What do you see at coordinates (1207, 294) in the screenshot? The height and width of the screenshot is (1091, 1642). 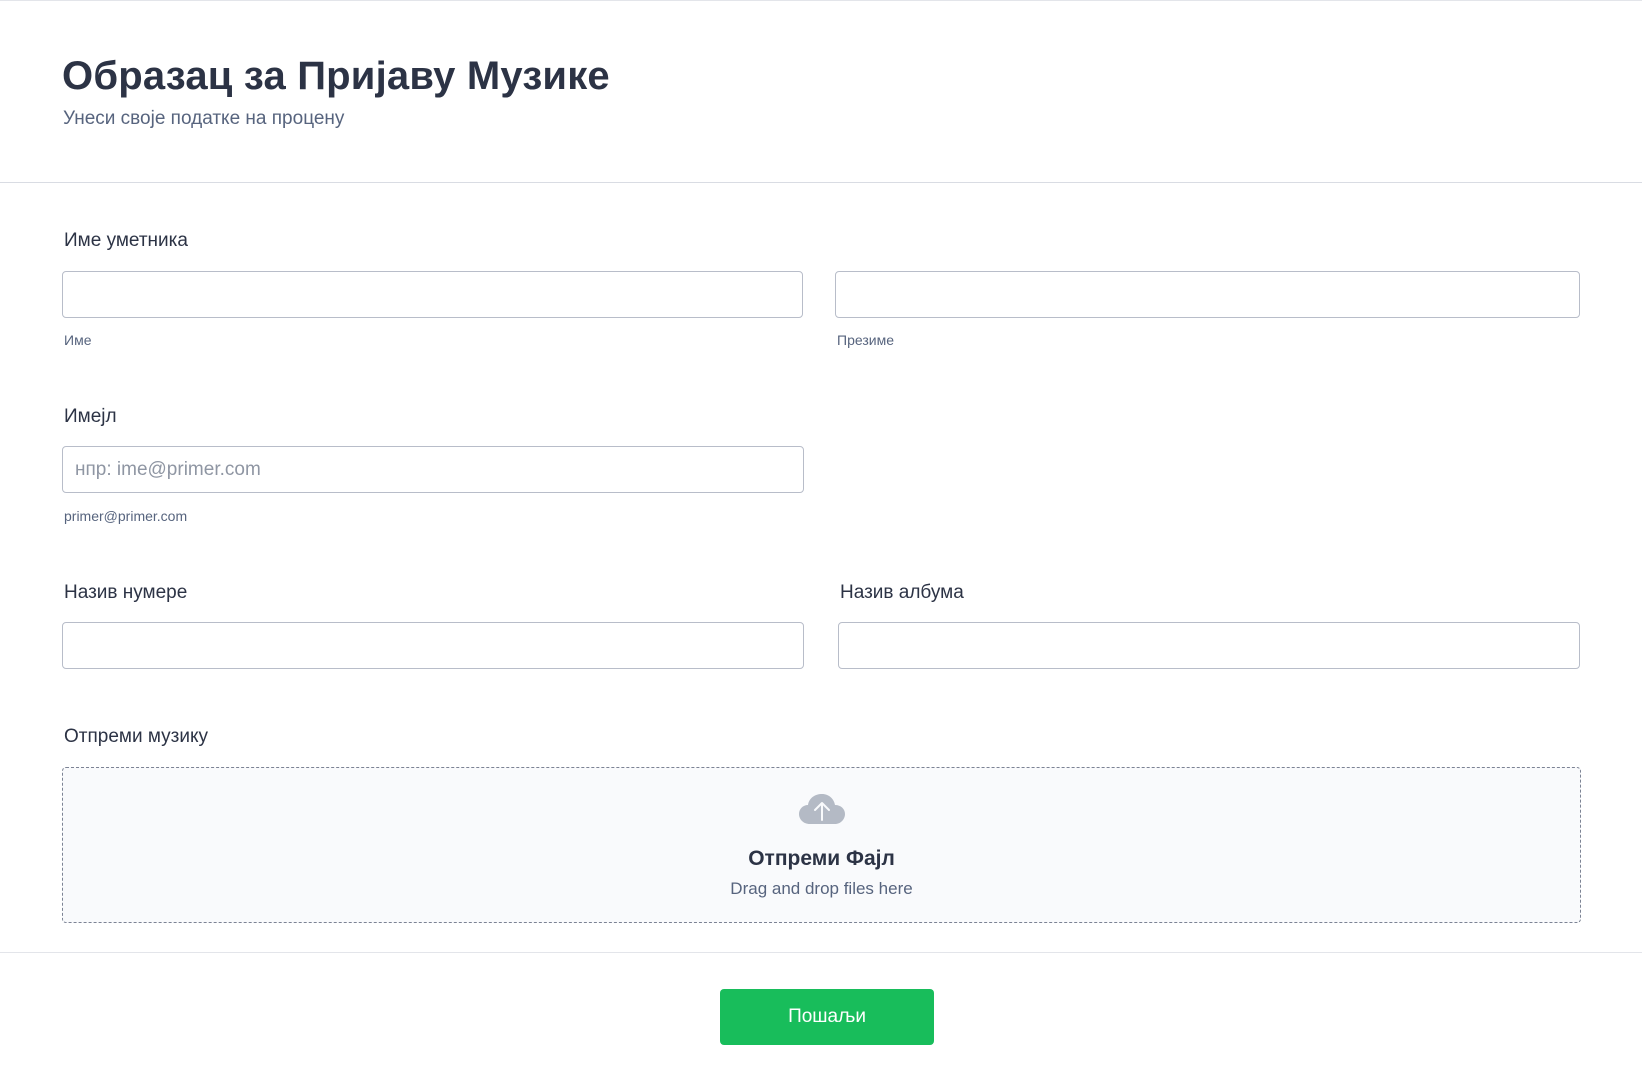 I see `last-name-input` at bounding box center [1207, 294].